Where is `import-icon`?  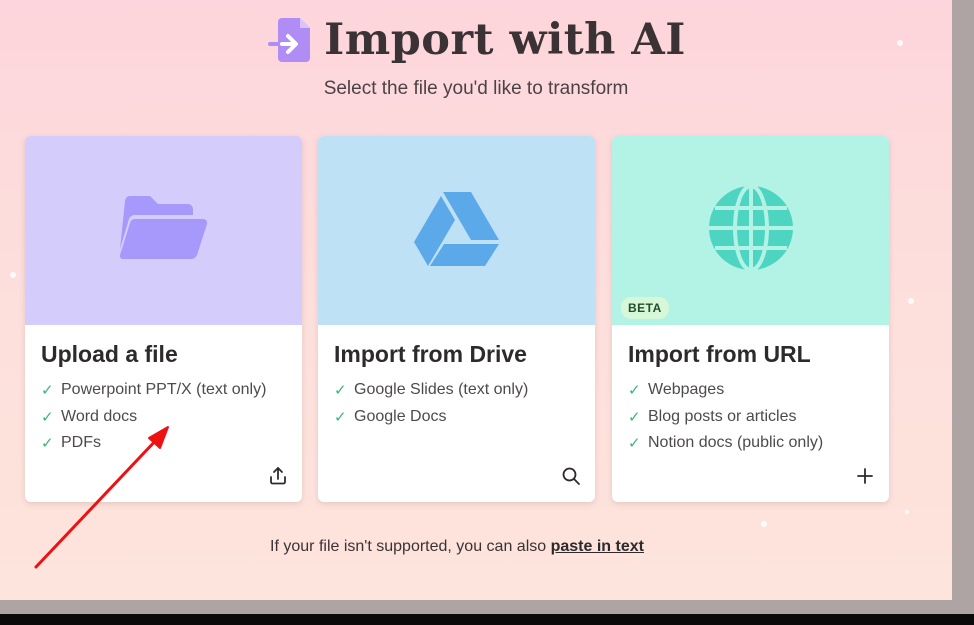 import-icon is located at coordinates (292, 40).